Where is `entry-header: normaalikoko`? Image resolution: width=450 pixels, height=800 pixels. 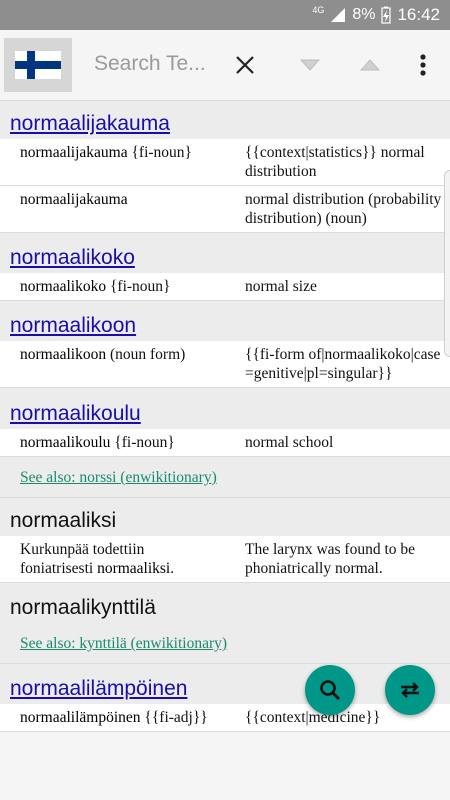
entry-header: normaalikoko is located at coordinates (225, 253).